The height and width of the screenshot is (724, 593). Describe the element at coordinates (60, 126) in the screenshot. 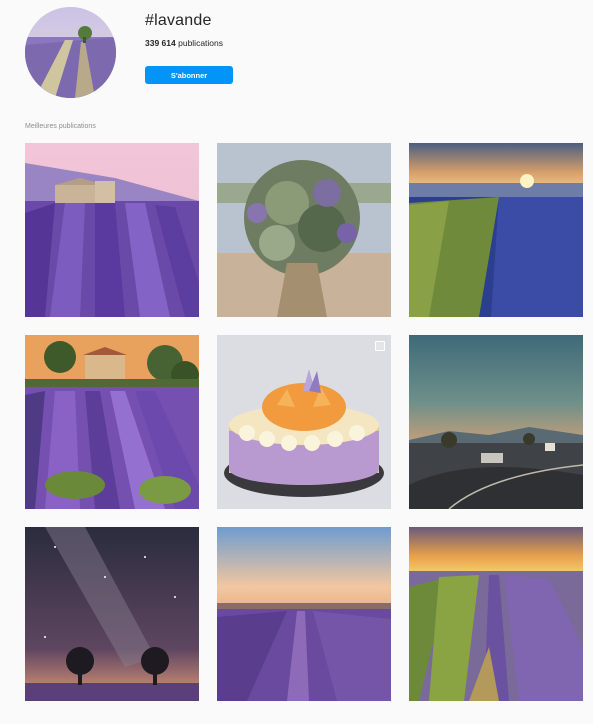

I see `top-posts-label: Meilleures publications` at that location.